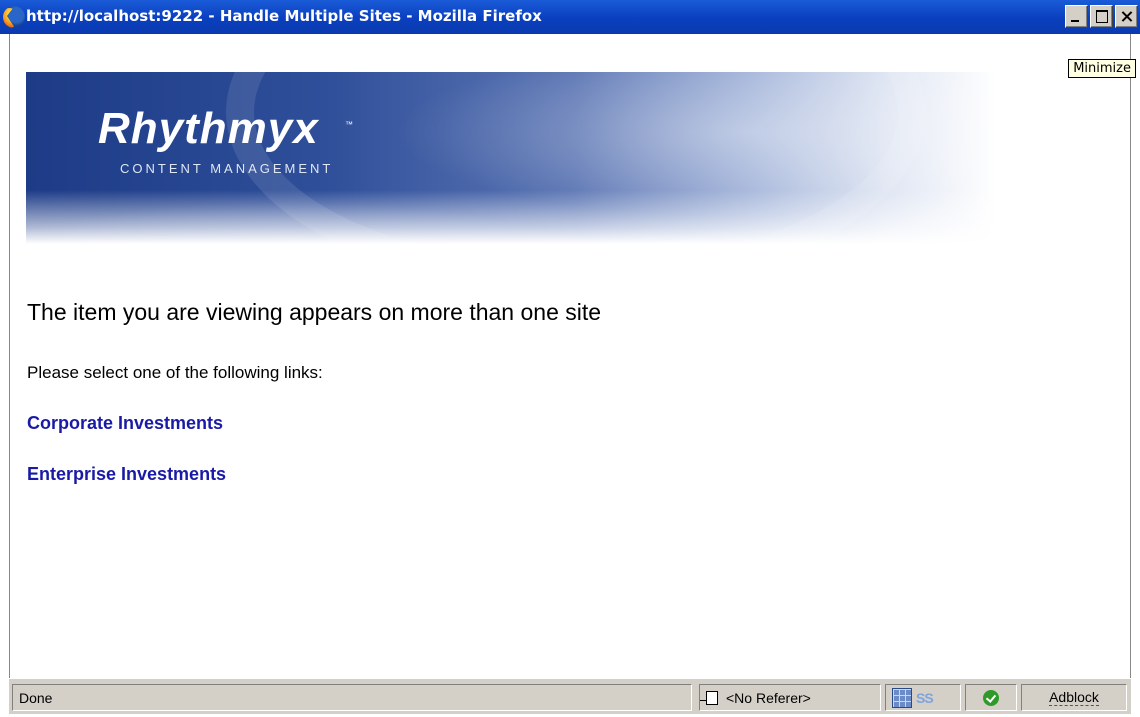  I want to click on maximize-button, so click(1101, 16).